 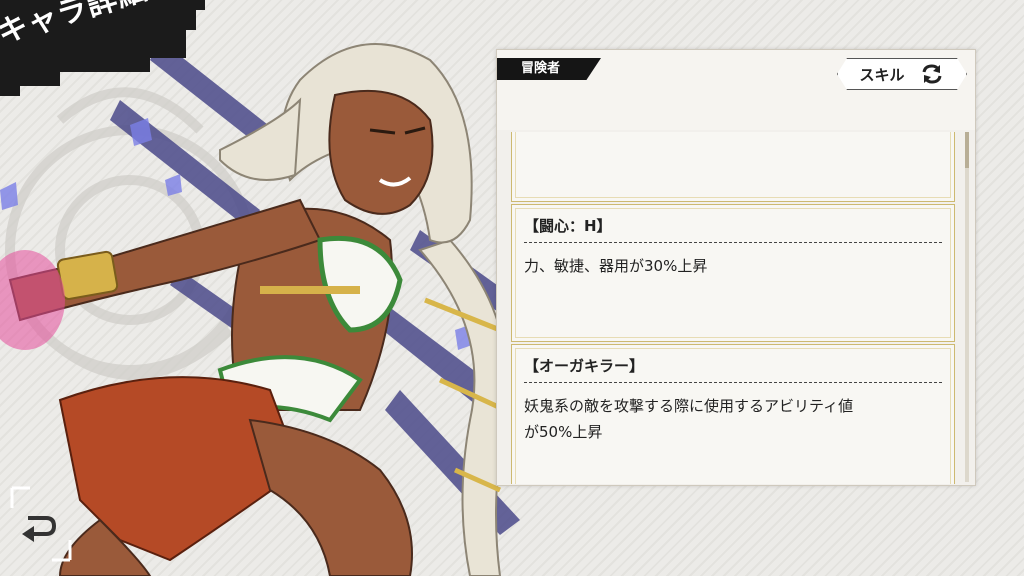 What do you see at coordinates (733, 419) in the screenshot?
I see `skill-description: 妖鬼系の敵を攻撃する際に使用するアビリティ値 が50%上昇` at bounding box center [733, 419].